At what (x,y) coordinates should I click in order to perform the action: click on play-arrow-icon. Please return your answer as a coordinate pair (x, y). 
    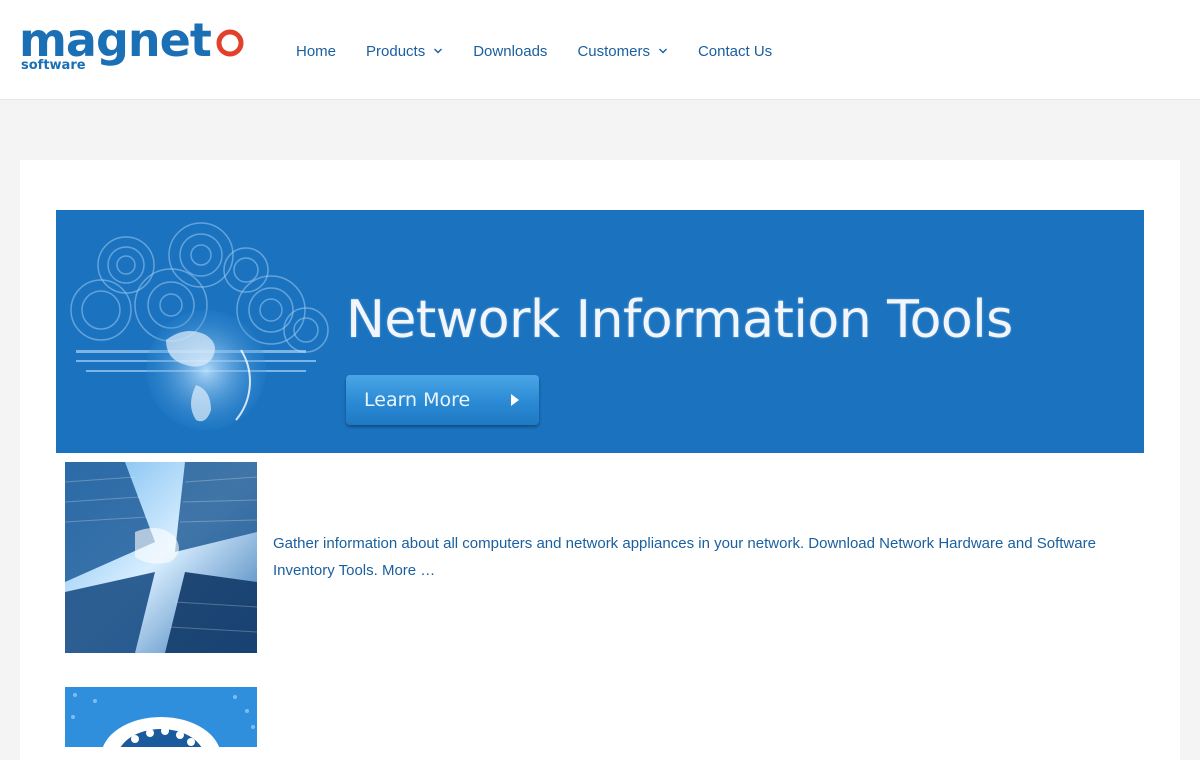
    Looking at the image, I should click on (515, 400).